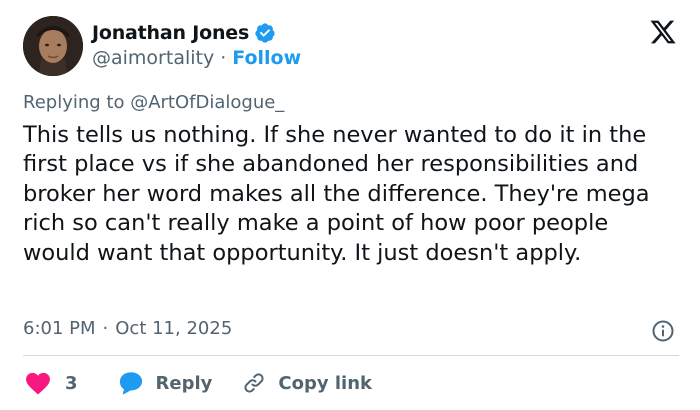 This screenshot has width=700, height=410. I want to click on replying-to: Replying to @ArtOfDialogue_, so click(153, 102).